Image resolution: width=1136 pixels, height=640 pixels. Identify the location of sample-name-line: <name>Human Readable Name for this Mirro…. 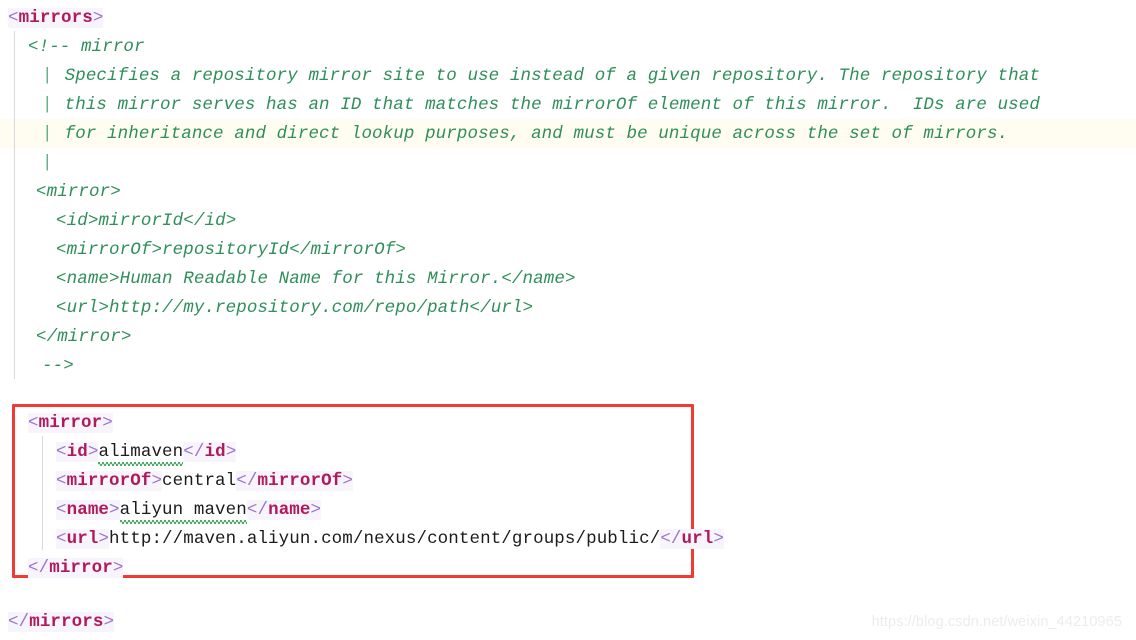
(316, 279).